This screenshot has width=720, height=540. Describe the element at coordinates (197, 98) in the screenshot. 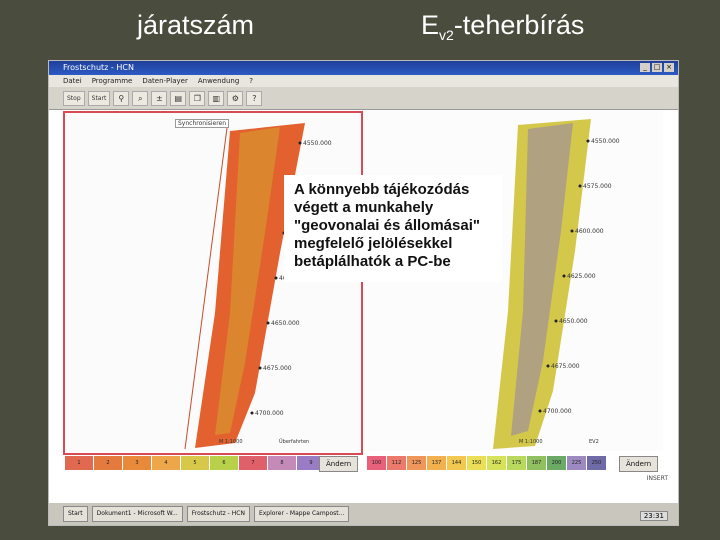

I see `copy-icon: ❐` at that location.